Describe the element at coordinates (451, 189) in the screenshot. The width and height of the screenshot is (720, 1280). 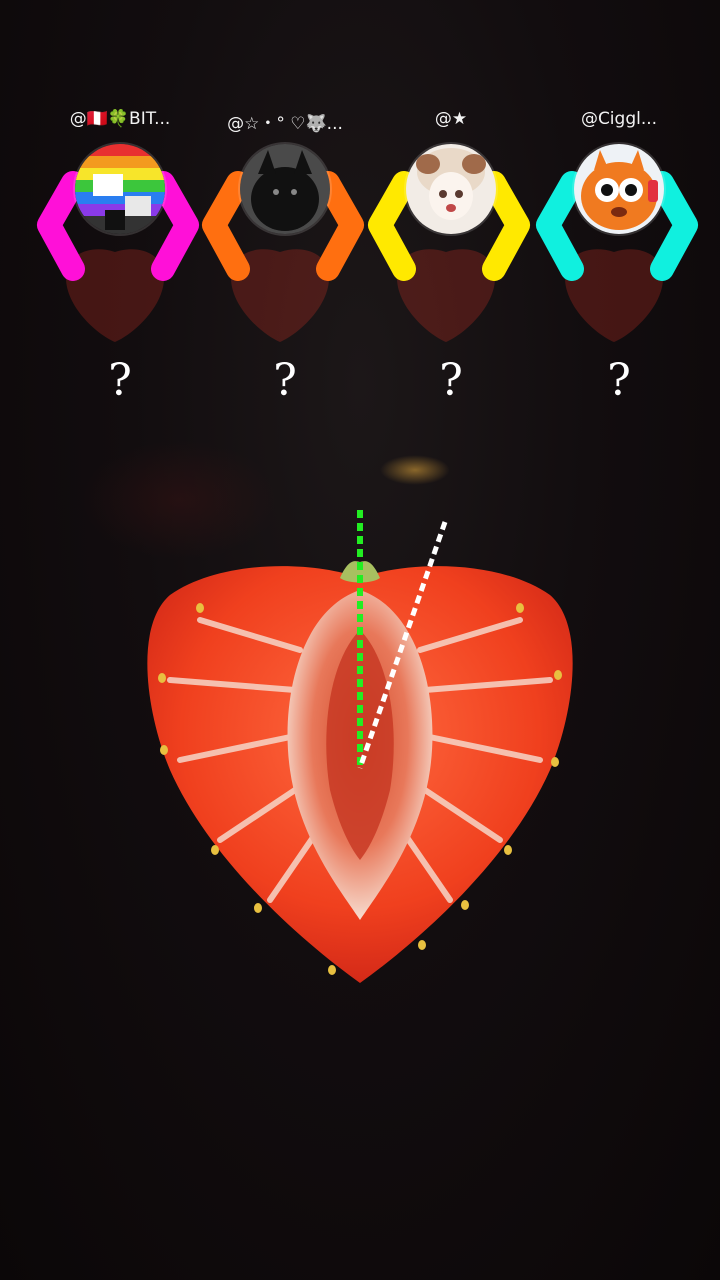
I see `anime-girl-avatar` at that location.